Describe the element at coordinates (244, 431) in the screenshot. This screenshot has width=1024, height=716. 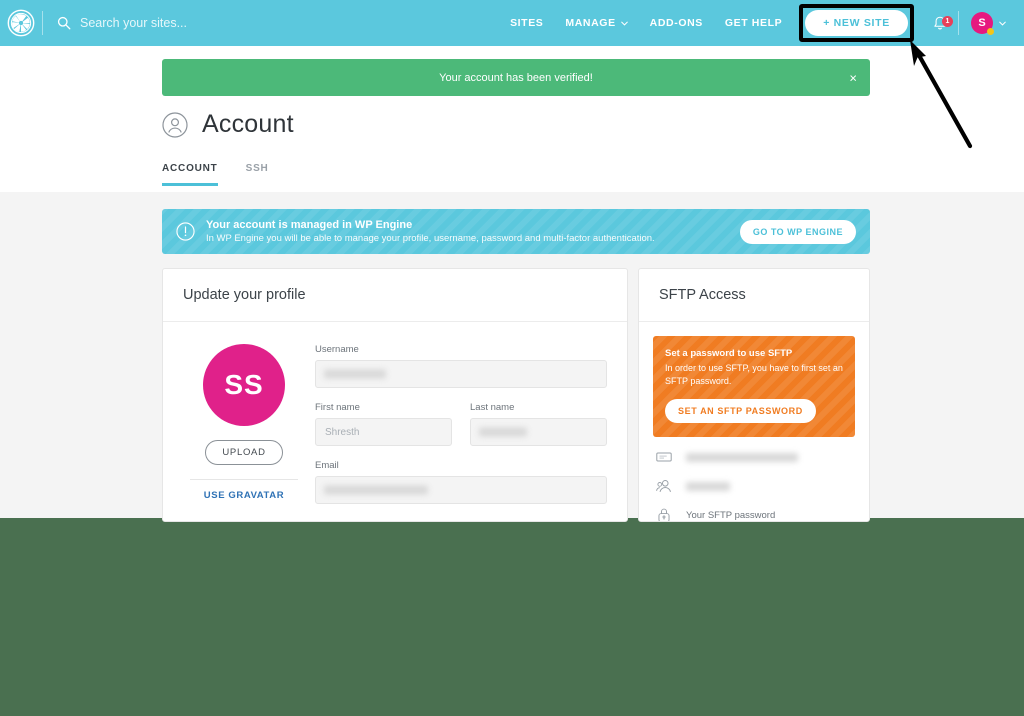
I see `avatar-column: SS UPLOAD USE GRAVATAR` at that location.